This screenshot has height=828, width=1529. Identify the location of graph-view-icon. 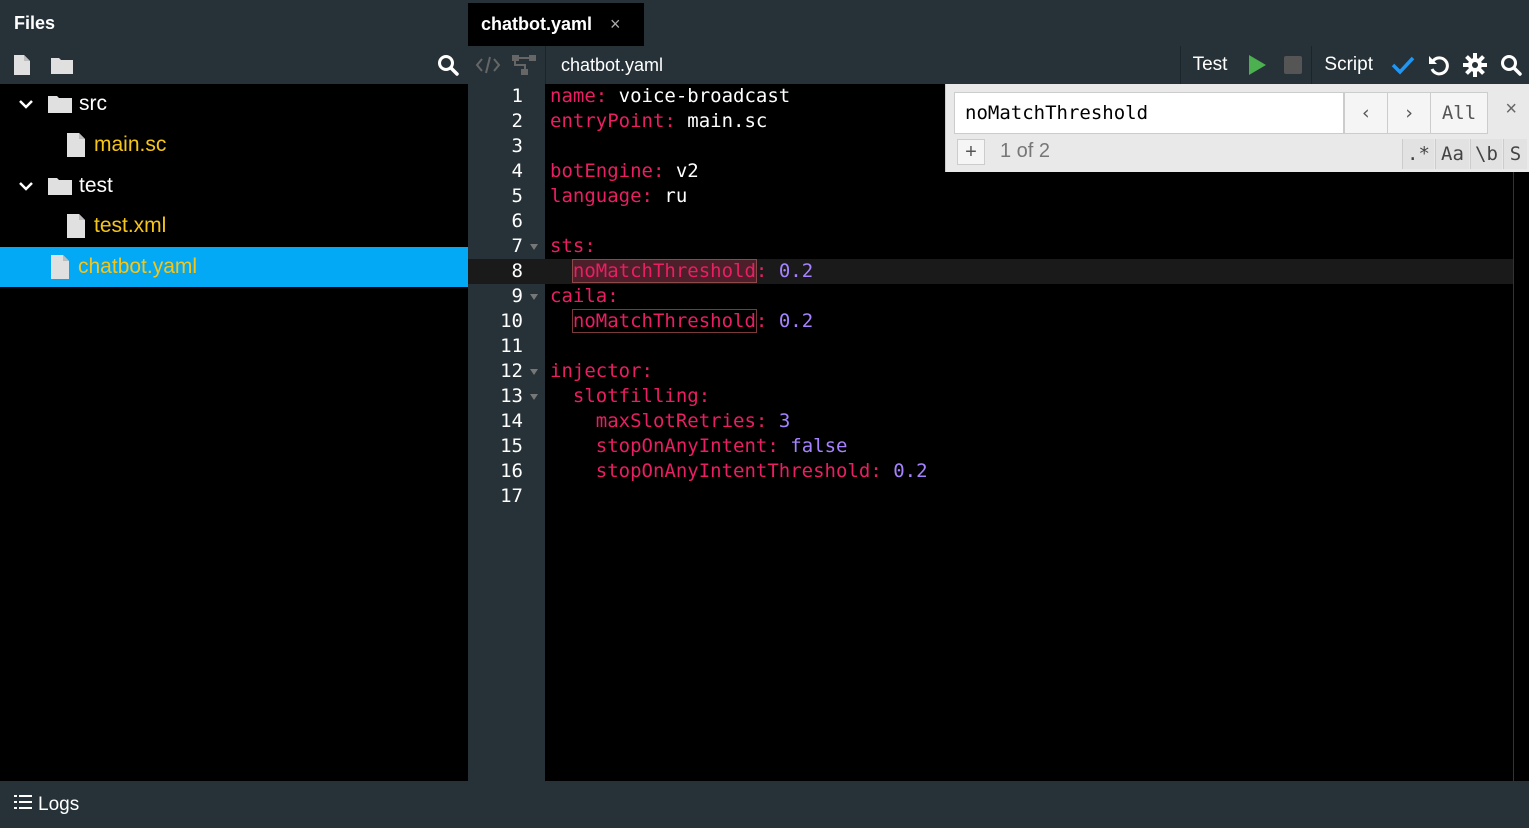
(524, 65).